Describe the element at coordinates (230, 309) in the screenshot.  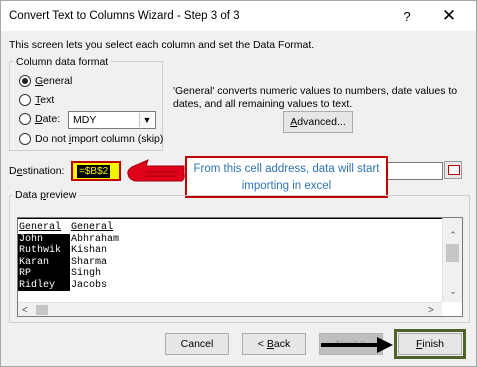
I see `horizontal-scrollbar: < >` at that location.